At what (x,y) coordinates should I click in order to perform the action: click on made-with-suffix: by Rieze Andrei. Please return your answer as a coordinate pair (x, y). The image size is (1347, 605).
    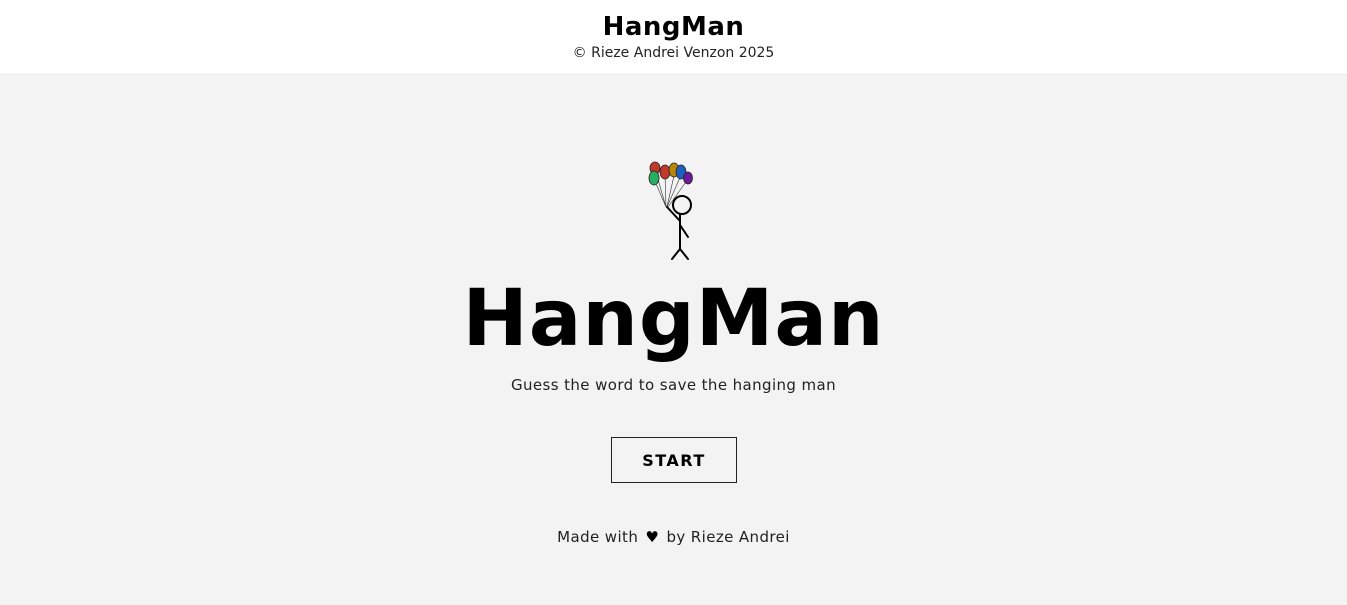
    Looking at the image, I should click on (728, 537).